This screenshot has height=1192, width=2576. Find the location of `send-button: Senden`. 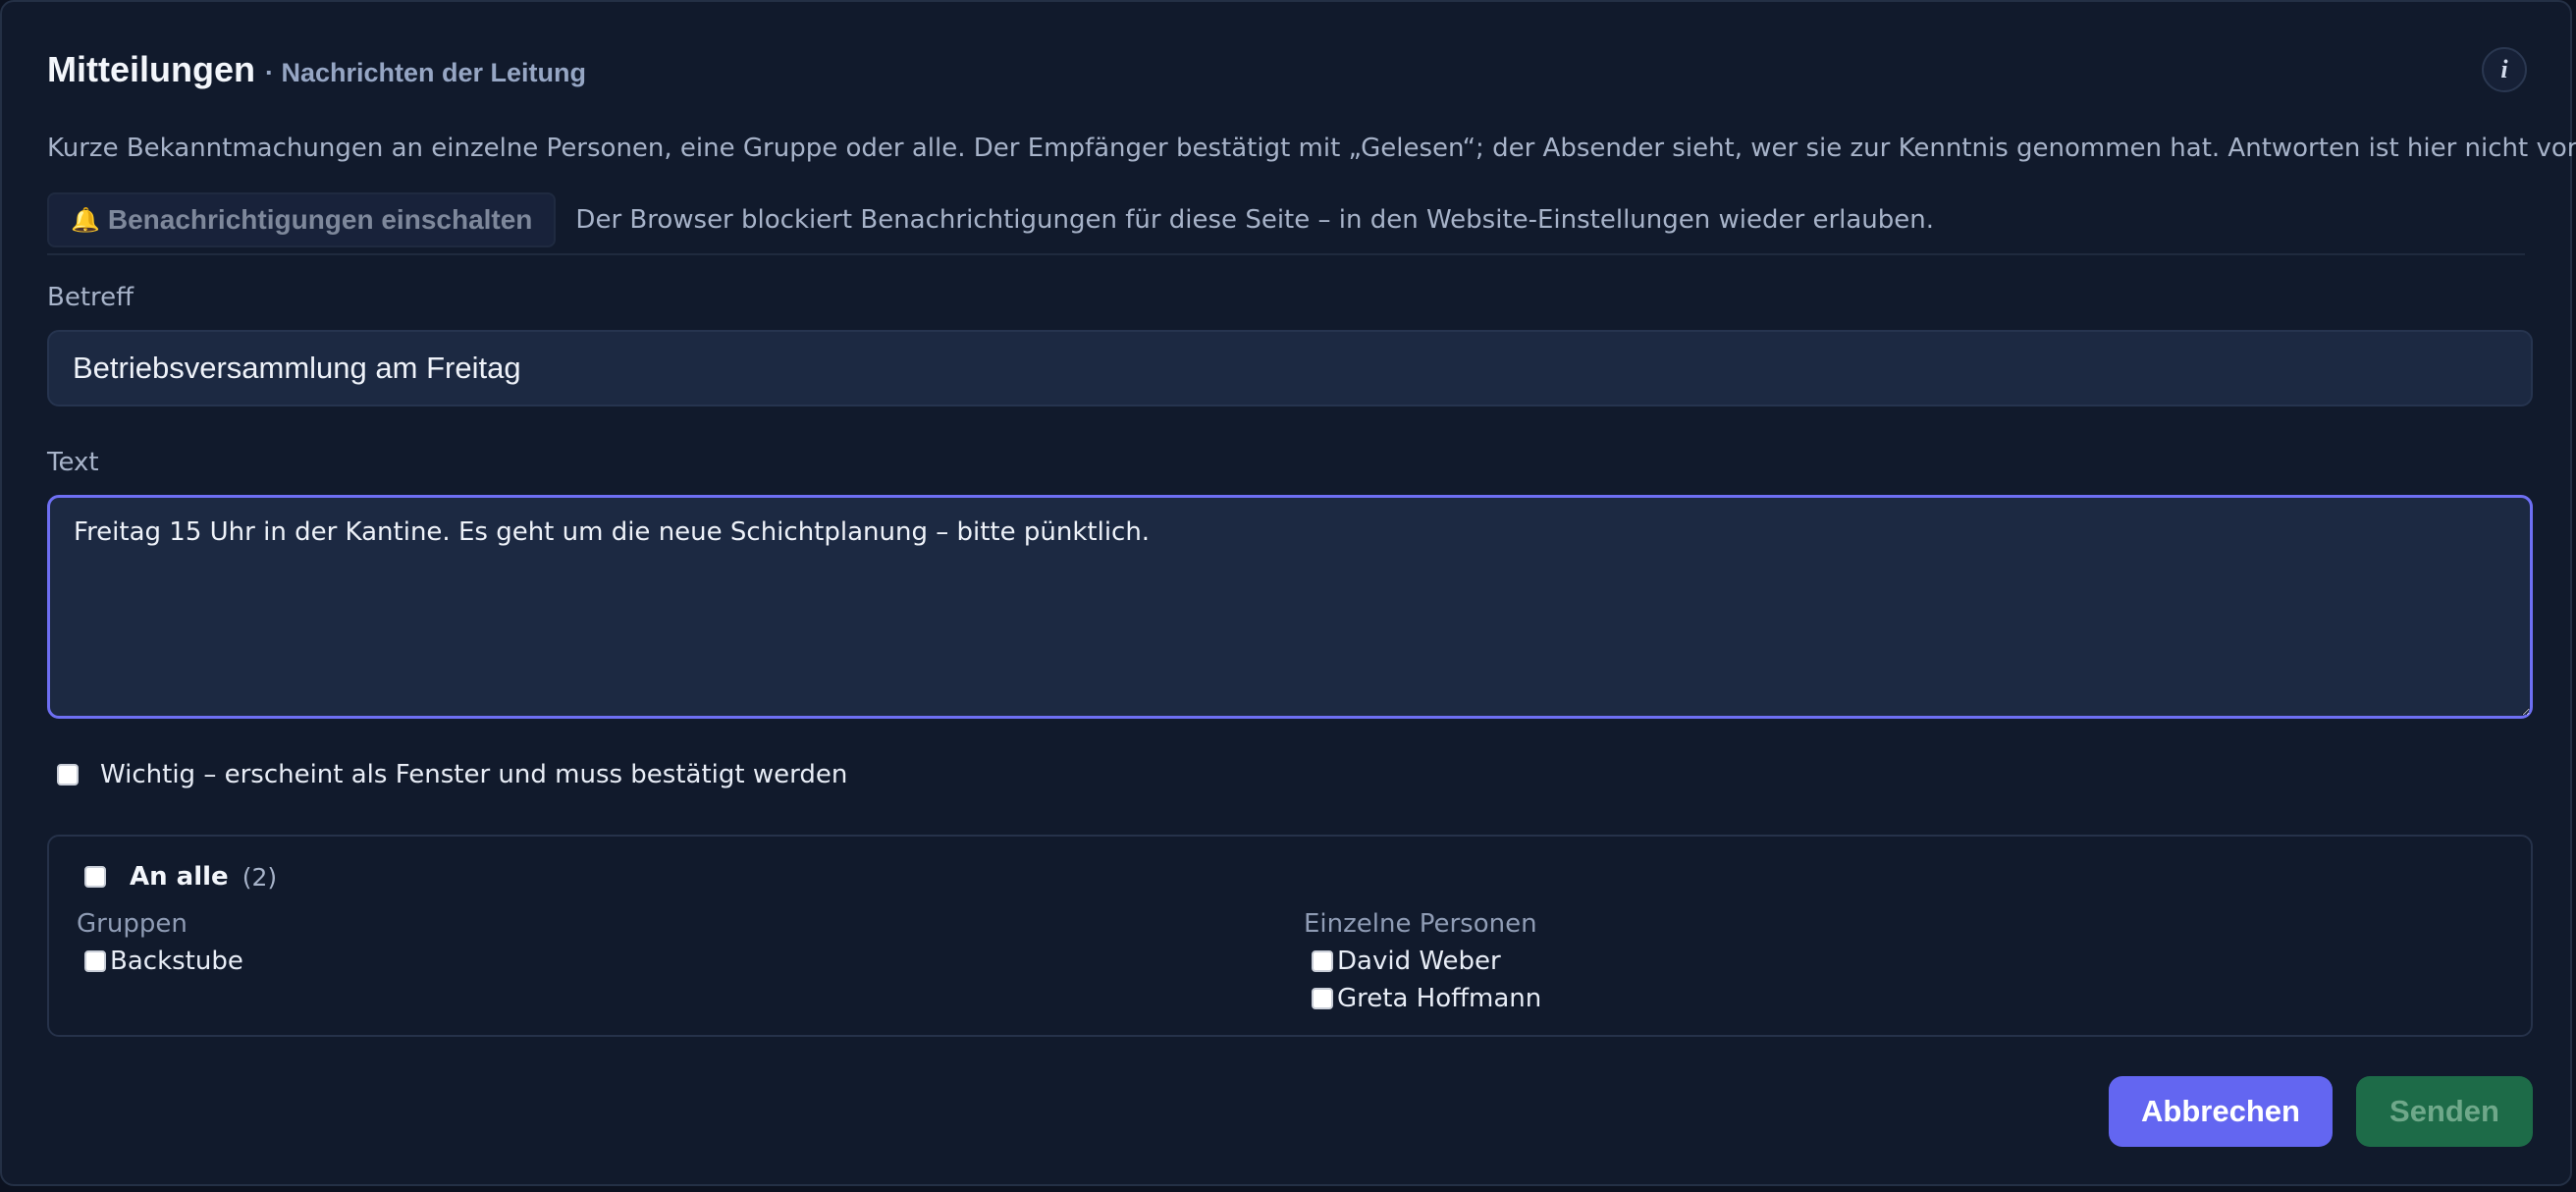

send-button: Senden is located at coordinates (2444, 1111).